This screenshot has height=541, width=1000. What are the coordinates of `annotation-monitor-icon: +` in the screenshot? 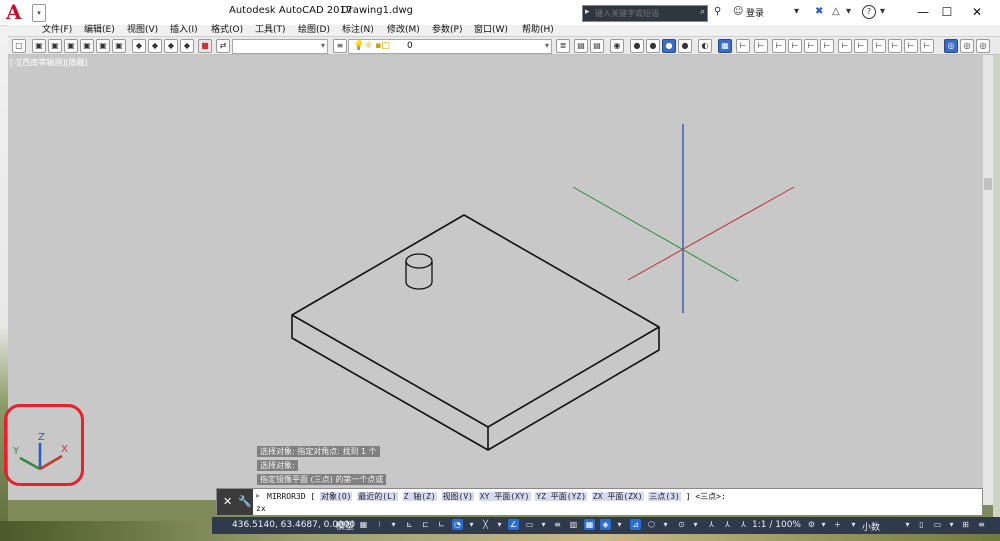 It's located at (837, 524).